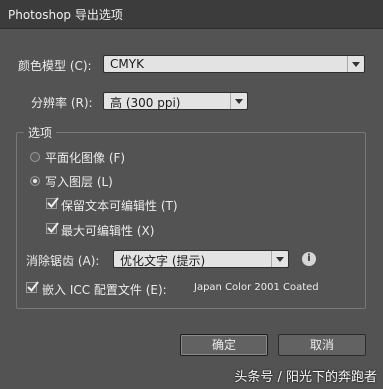  What do you see at coordinates (322, 345) in the screenshot?
I see `cancel-button: 取消` at bounding box center [322, 345].